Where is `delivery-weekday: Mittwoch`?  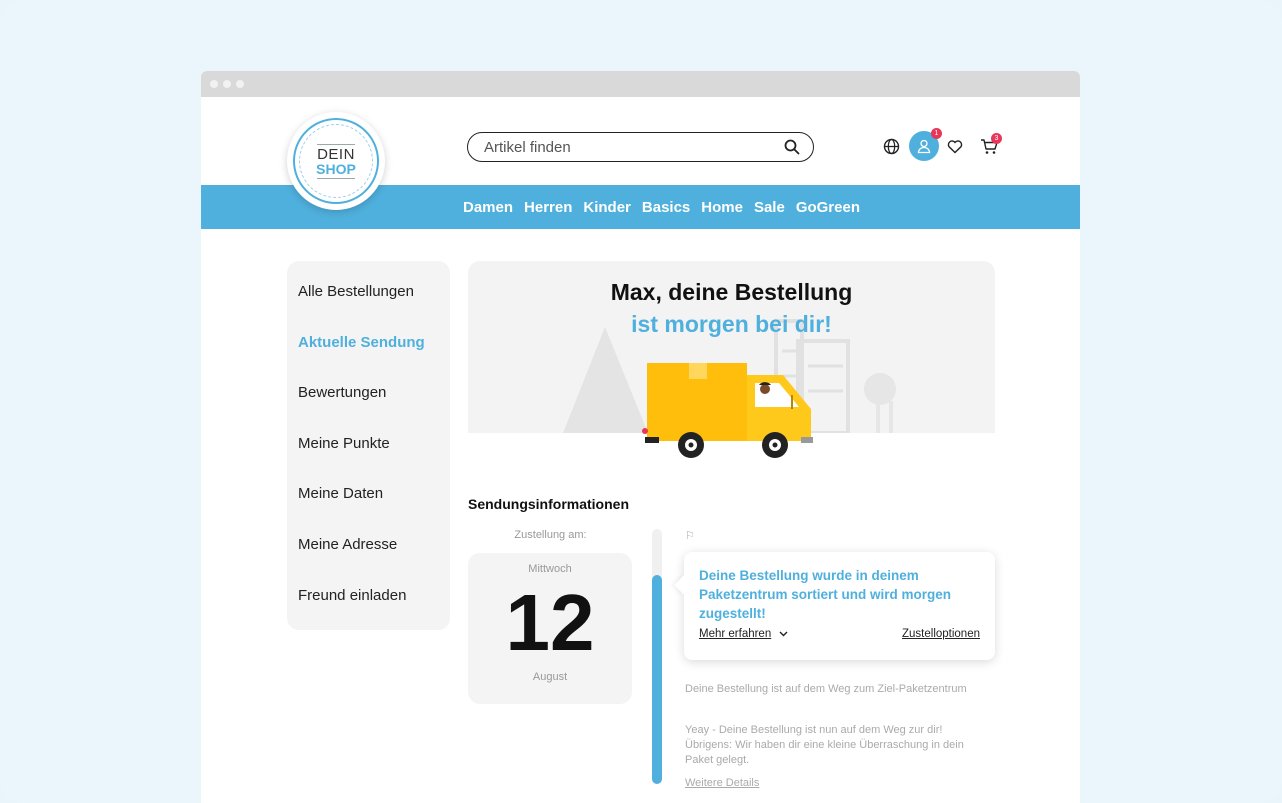
delivery-weekday: Mittwoch is located at coordinates (550, 569).